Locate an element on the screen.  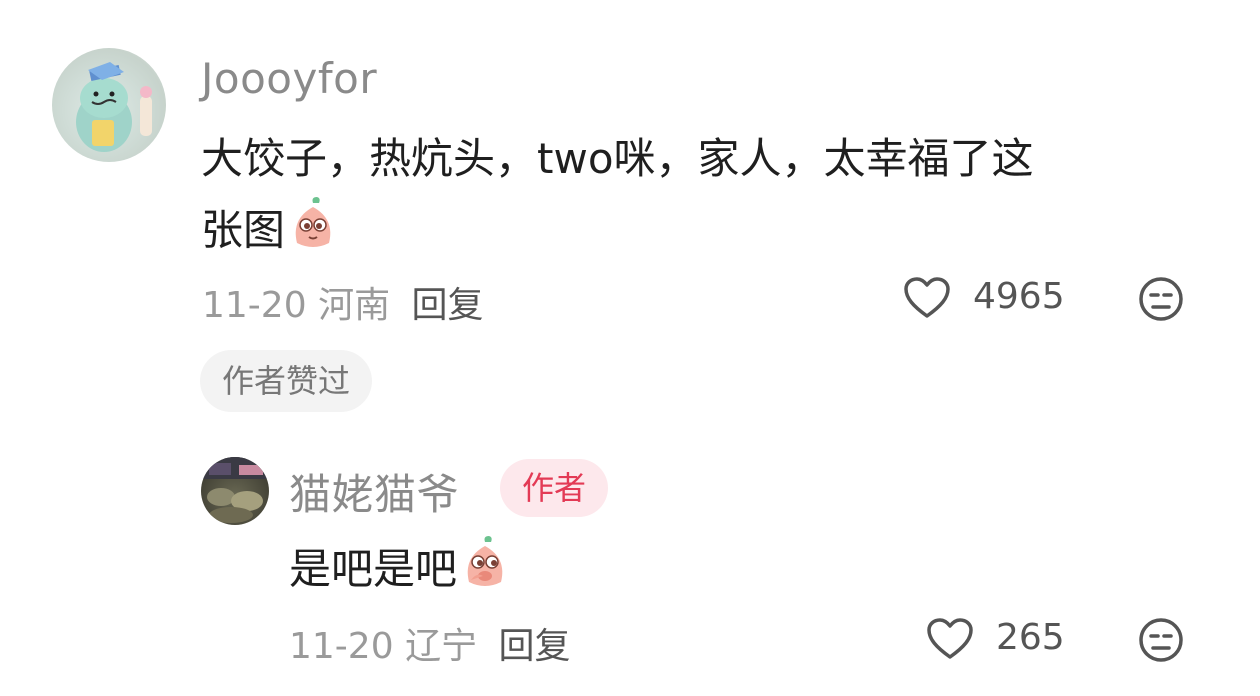
reply-location: 辽宁 is located at coordinates (441, 646).